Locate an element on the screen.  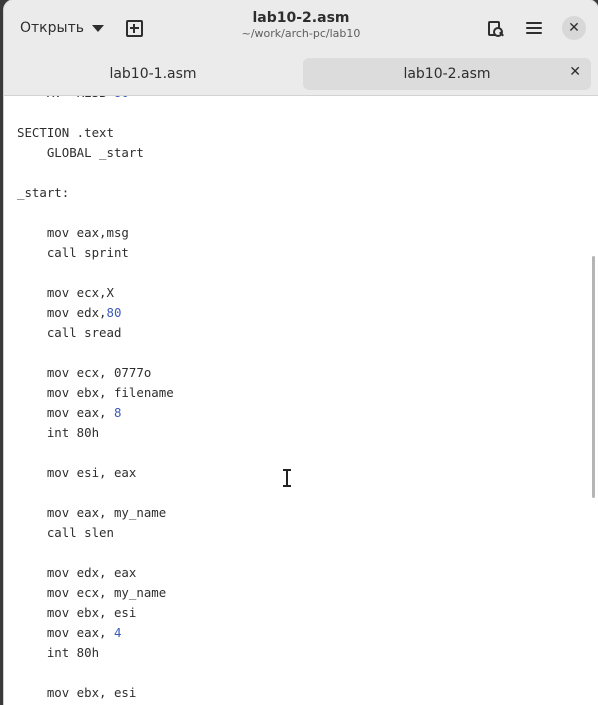
window-close-button: ✕ is located at coordinates (574, 28).